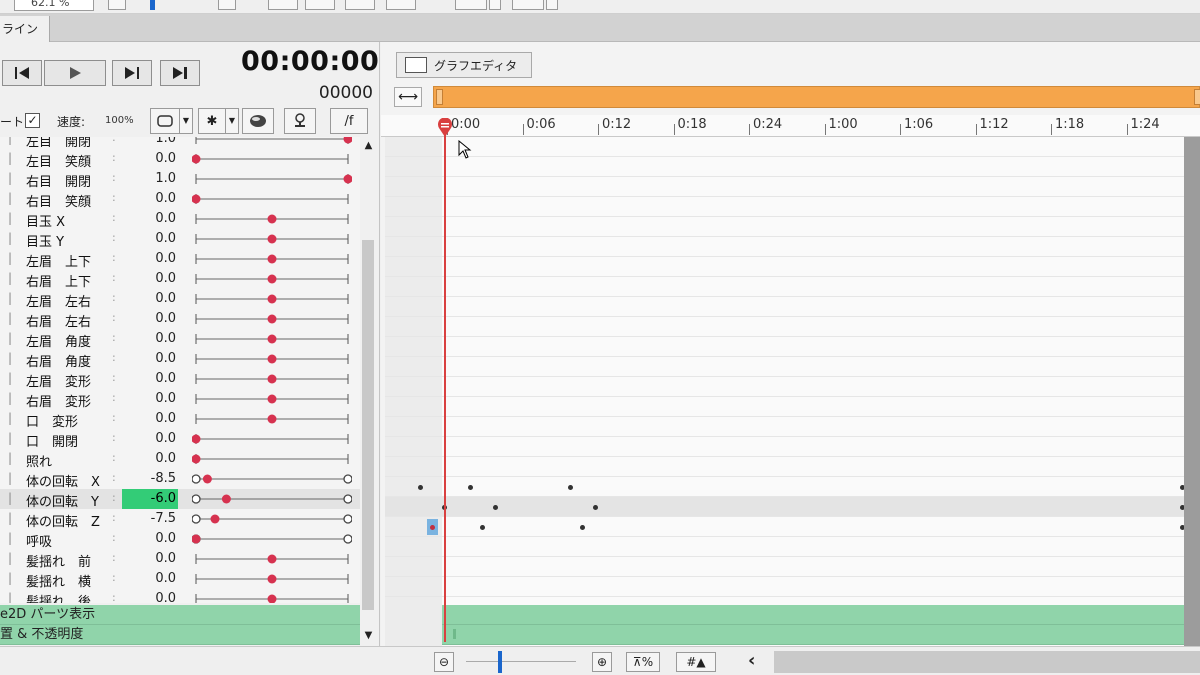 Image resolution: width=1200 pixels, height=675 pixels. What do you see at coordinates (180, 279) in the screenshot?
I see `parameter-row: | 右眉 上下:0.0` at bounding box center [180, 279].